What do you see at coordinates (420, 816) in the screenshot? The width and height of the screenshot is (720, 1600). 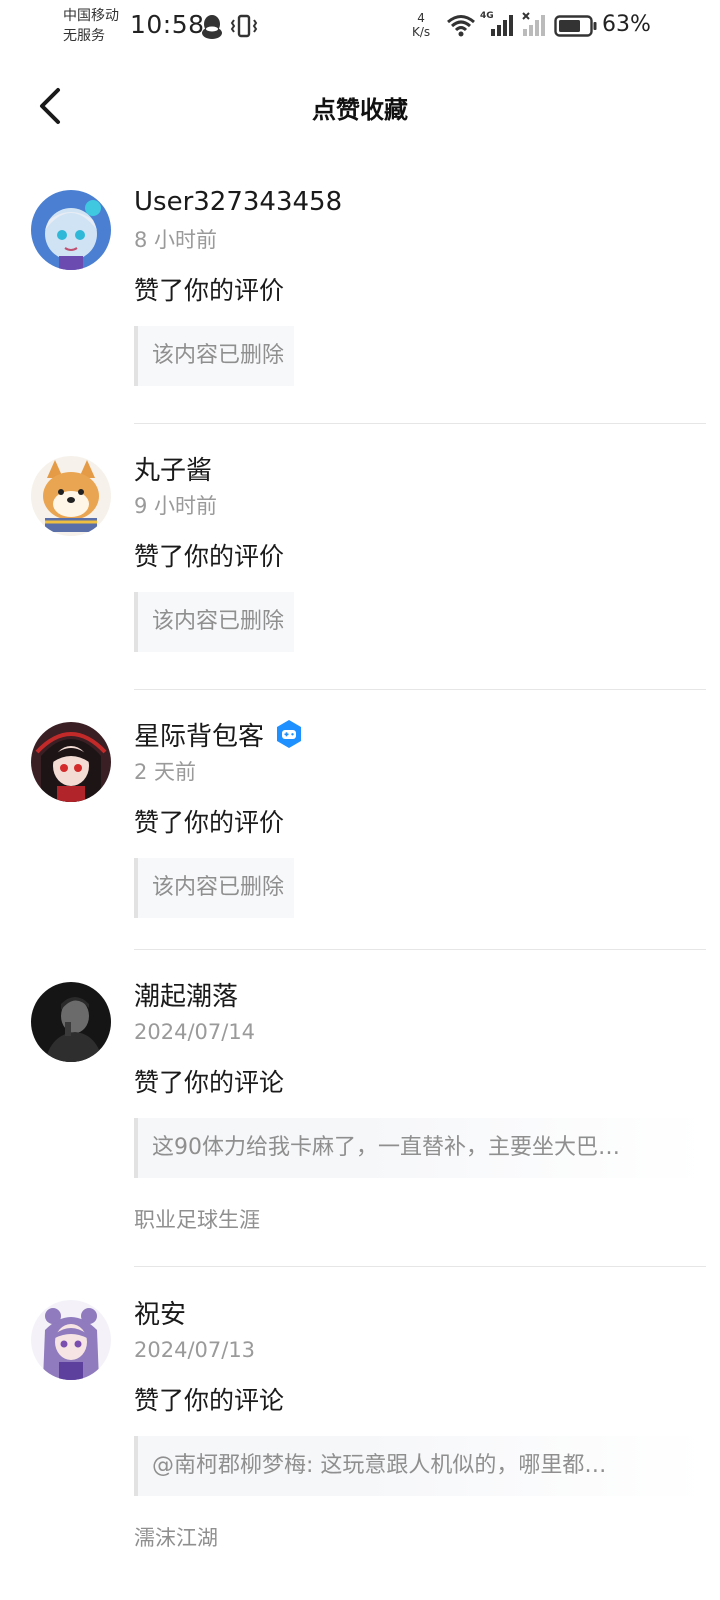 I see `item-content: 星际背包客 2 天前 赞了你的评价 该内容已删除` at bounding box center [420, 816].